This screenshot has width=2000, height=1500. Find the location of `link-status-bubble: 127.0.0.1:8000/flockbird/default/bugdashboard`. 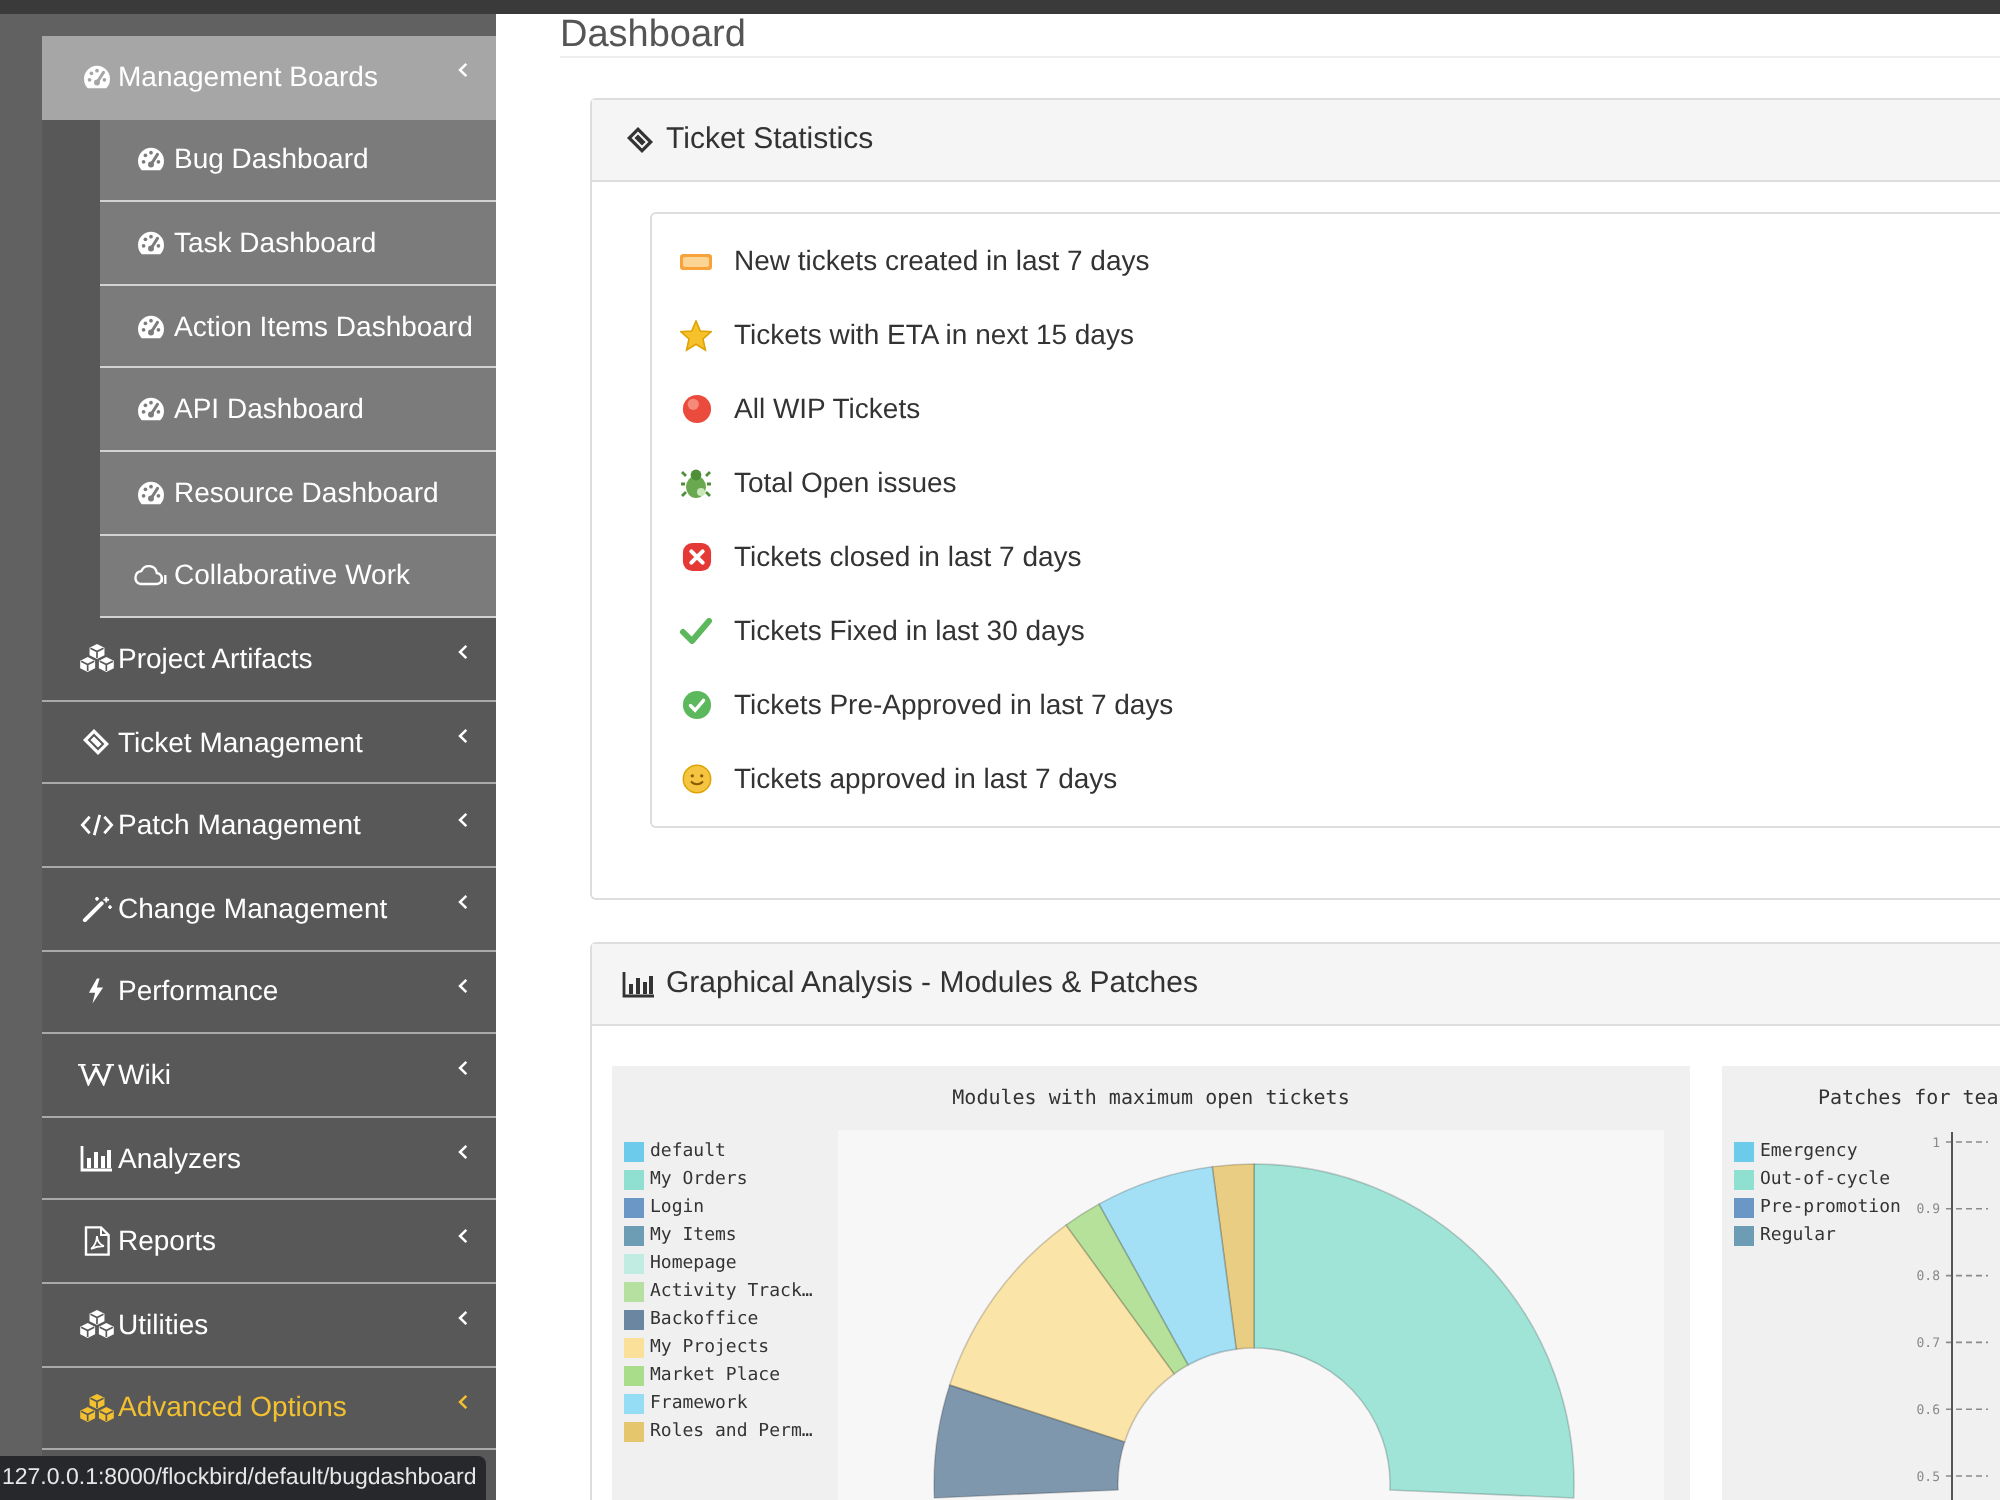

link-status-bubble: 127.0.0.1:8000/flockbird/default/bugdashboard is located at coordinates (243, 1478).